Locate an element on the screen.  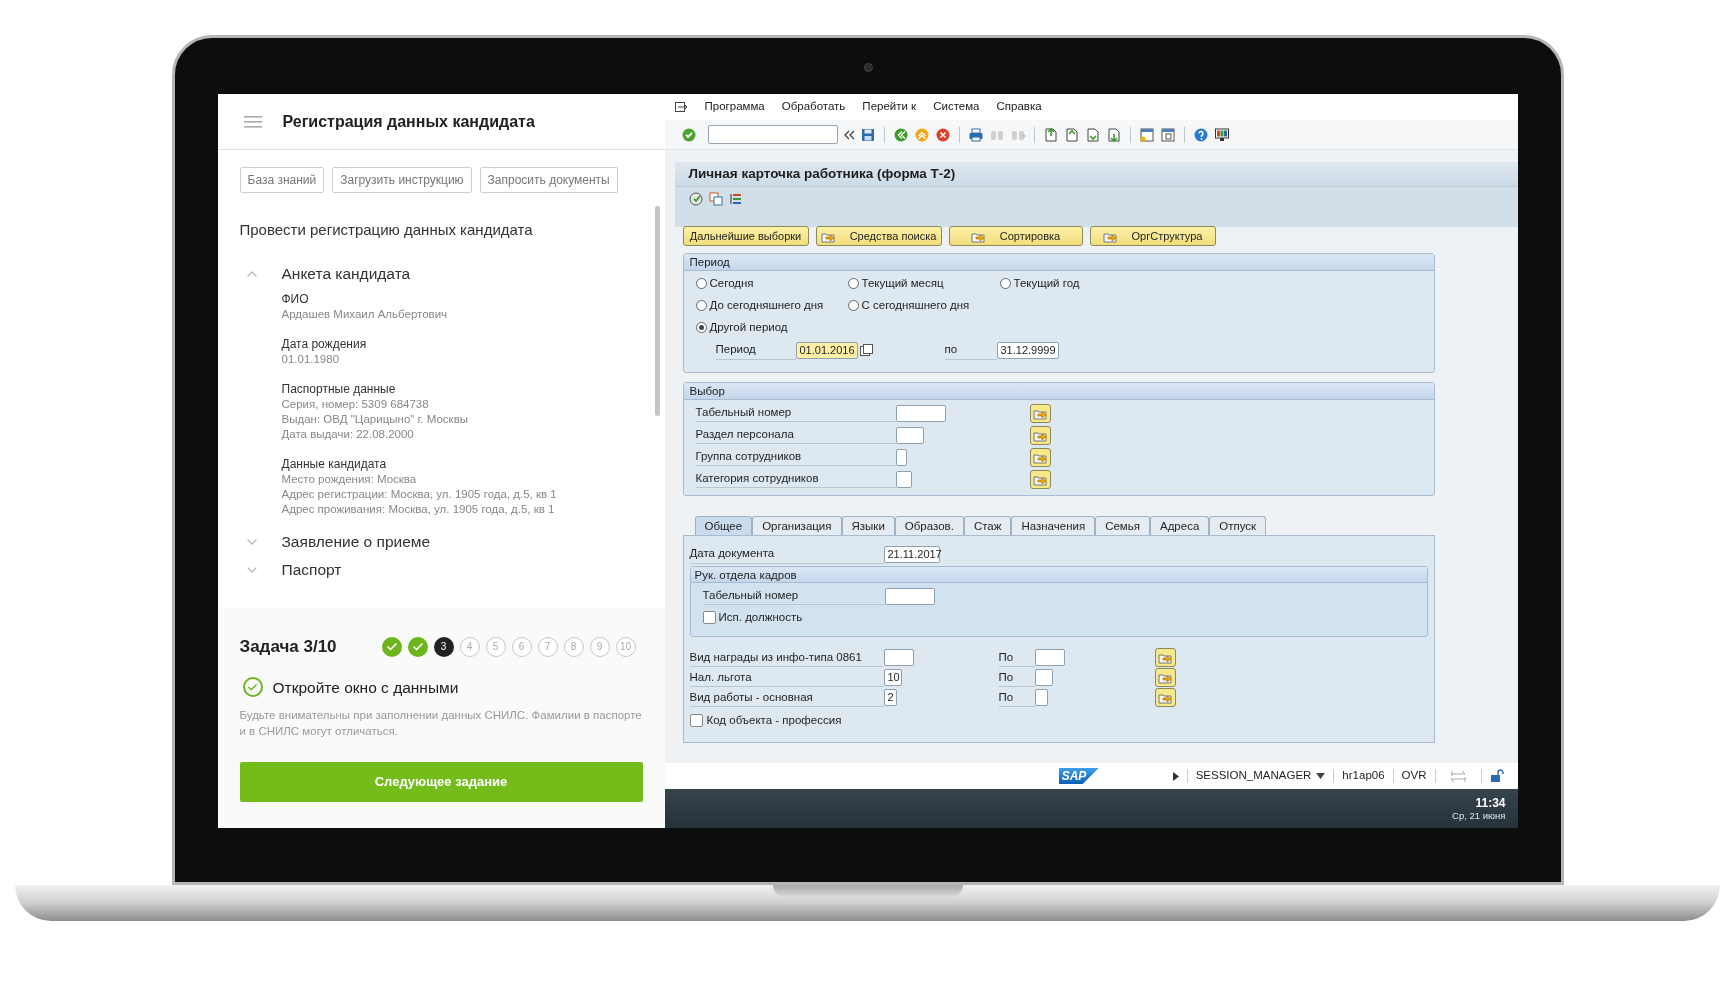
field-label: Группа сотрудников is located at coordinates (795, 457).